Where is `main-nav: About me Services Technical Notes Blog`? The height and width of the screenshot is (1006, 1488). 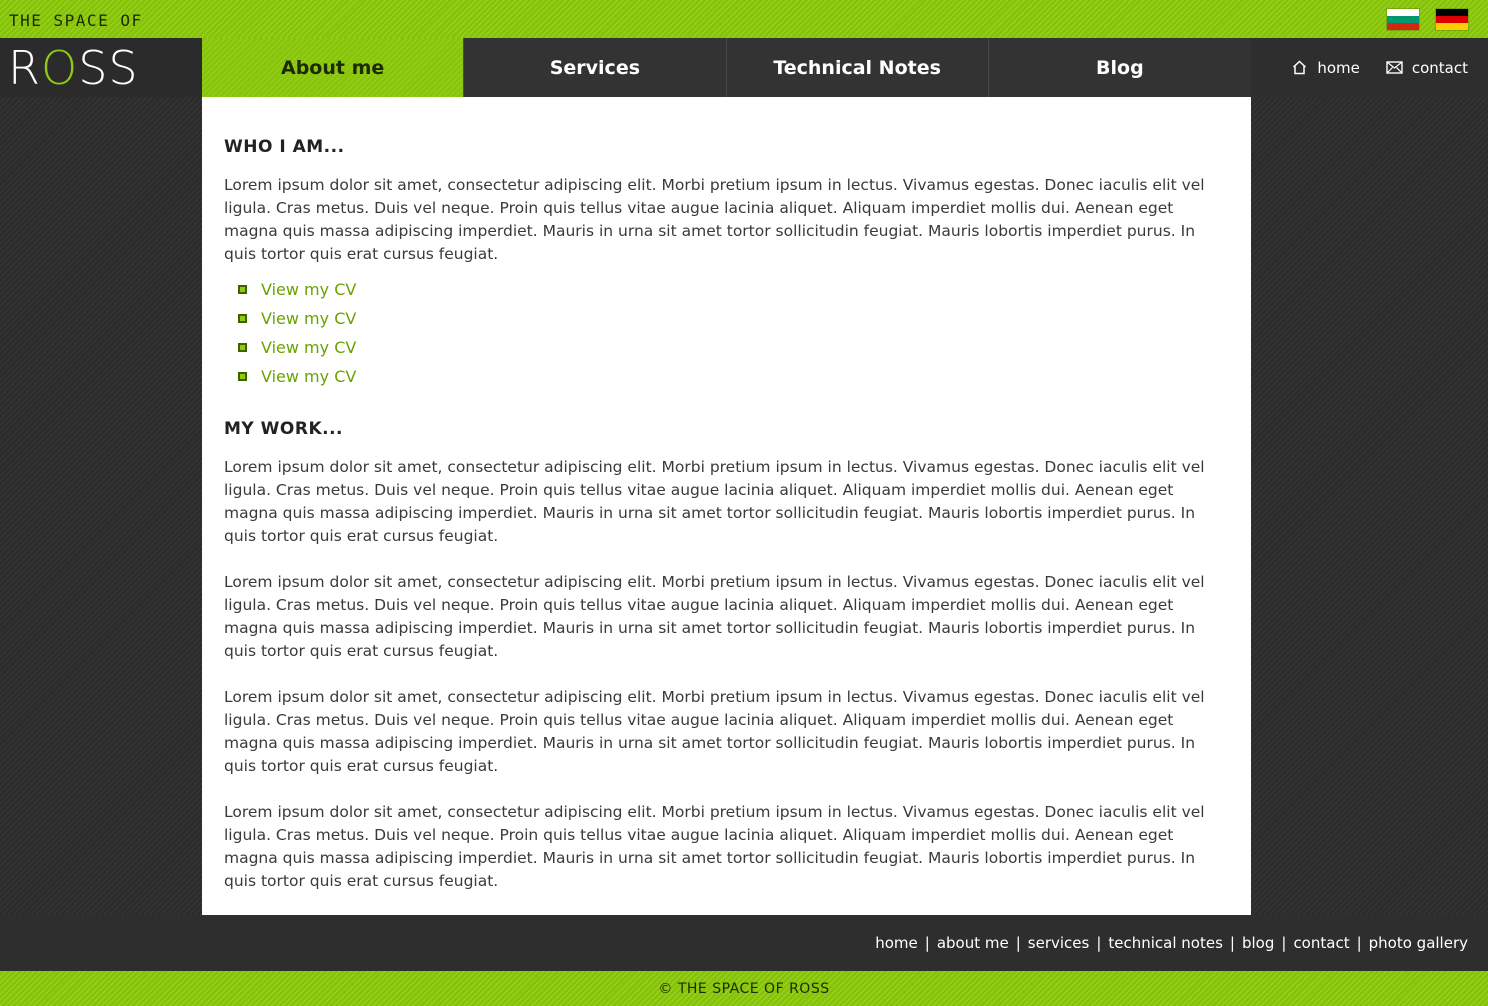
main-nav: About me Services Technical Notes Blog is located at coordinates (726, 67).